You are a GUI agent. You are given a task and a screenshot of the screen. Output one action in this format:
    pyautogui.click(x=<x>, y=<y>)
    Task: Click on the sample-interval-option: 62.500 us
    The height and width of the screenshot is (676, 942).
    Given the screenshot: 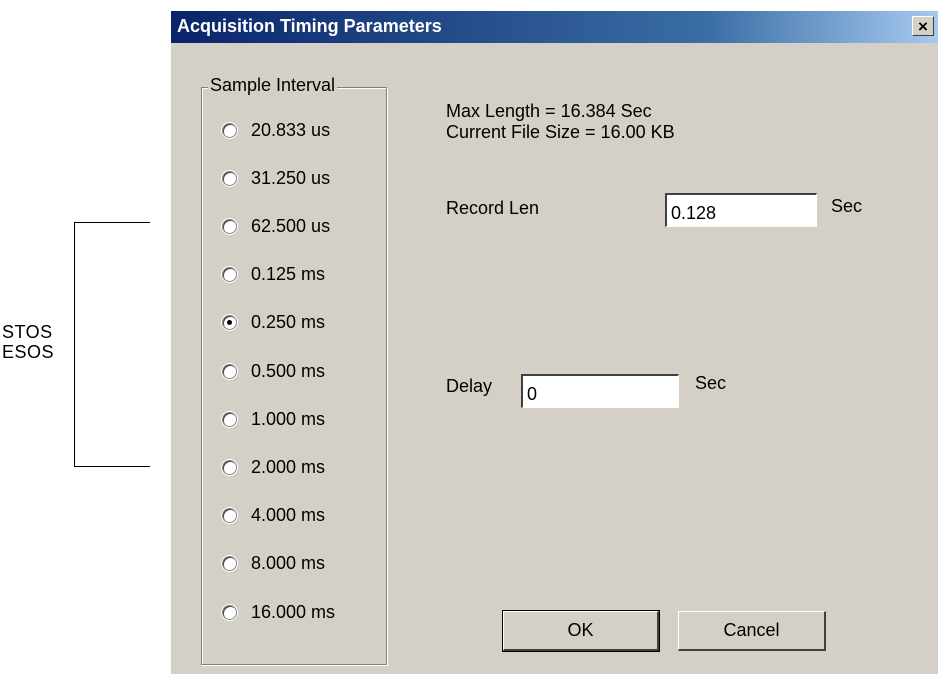 What is the action you would take?
    pyautogui.click(x=276, y=226)
    